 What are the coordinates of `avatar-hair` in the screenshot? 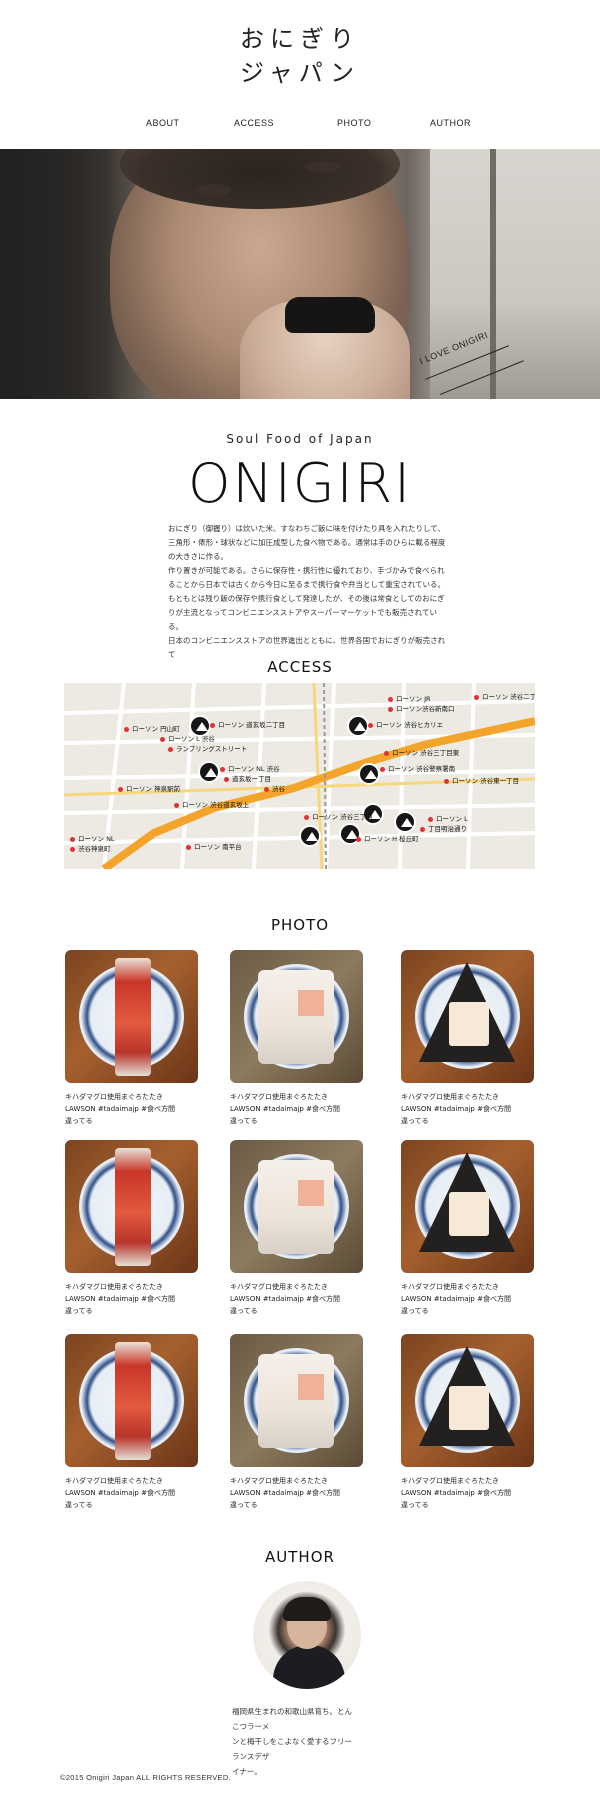 It's located at (307, 1609).